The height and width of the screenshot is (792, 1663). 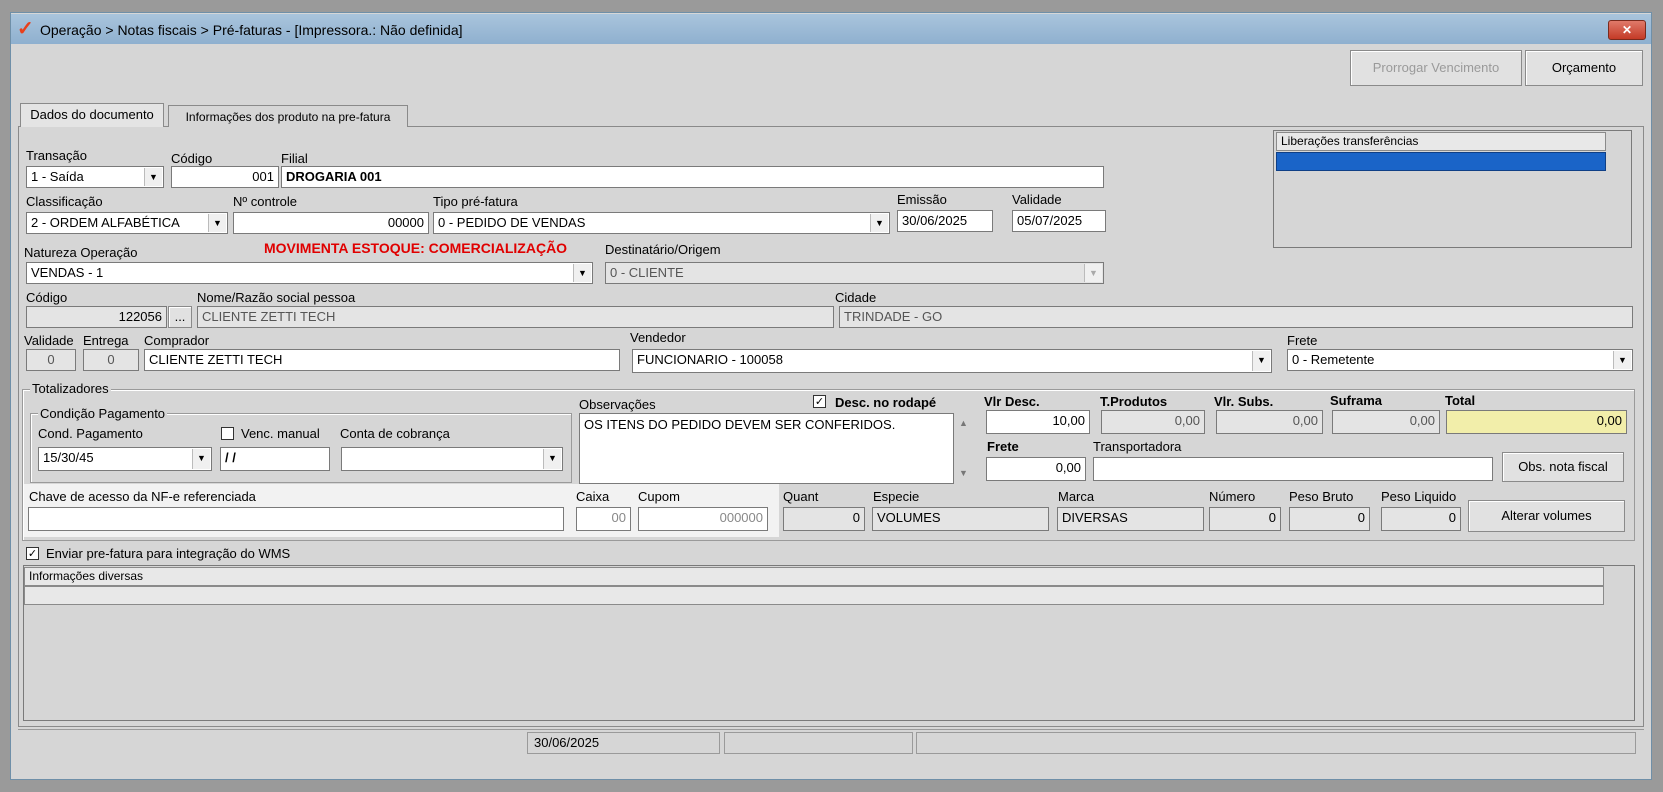 I want to click on destinatario-select: 0 - CLIENTE ▼, so click(x=854, y=273).